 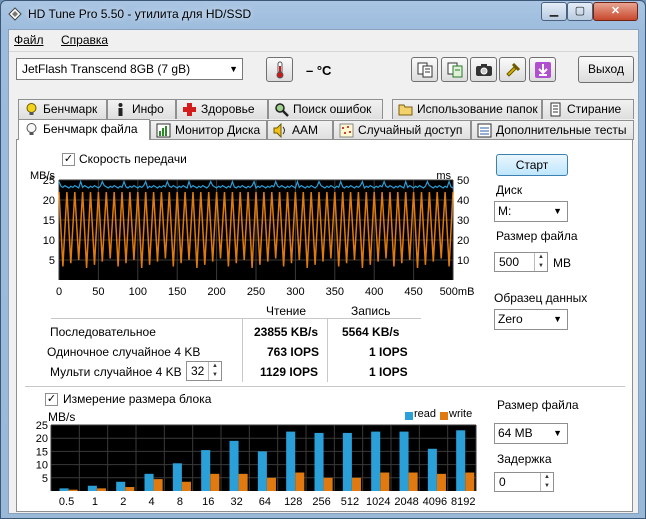 What do you see at coordinates (216, 292) in the screenshot?
I see `x-tick-label: 200` at bounding box center [216, 292].